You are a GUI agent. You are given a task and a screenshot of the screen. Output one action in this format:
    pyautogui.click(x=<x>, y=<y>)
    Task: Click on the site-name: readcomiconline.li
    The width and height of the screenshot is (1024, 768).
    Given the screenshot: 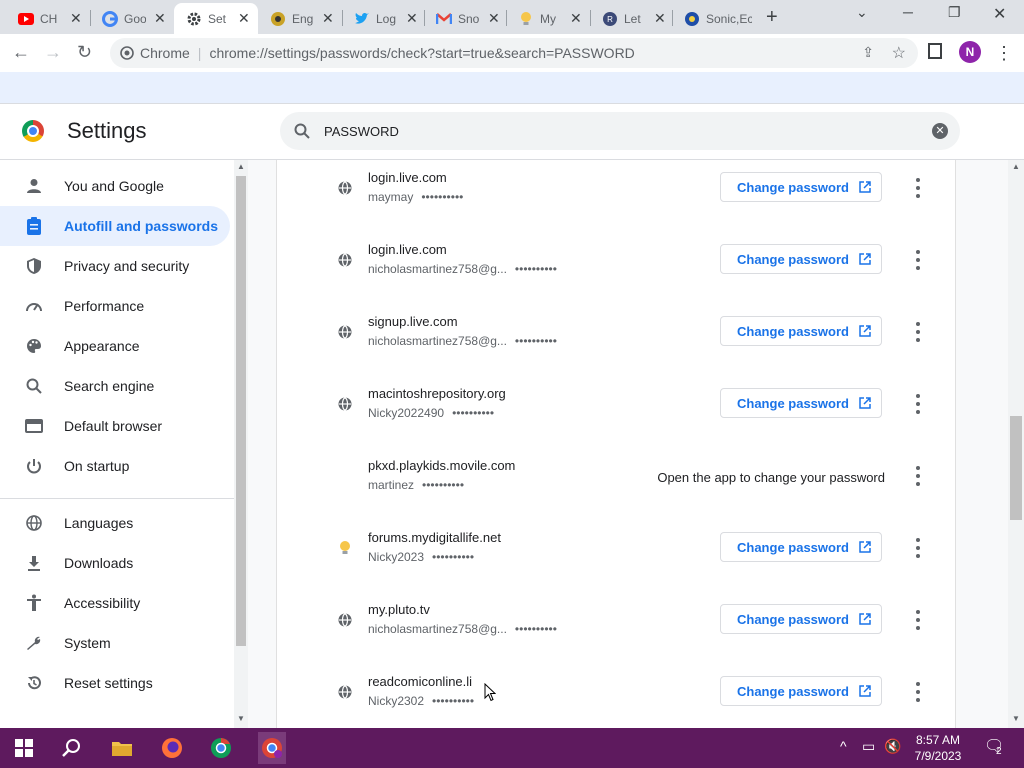 What is the action you would take?
    pyautogui.click(x=420, y=681)
    